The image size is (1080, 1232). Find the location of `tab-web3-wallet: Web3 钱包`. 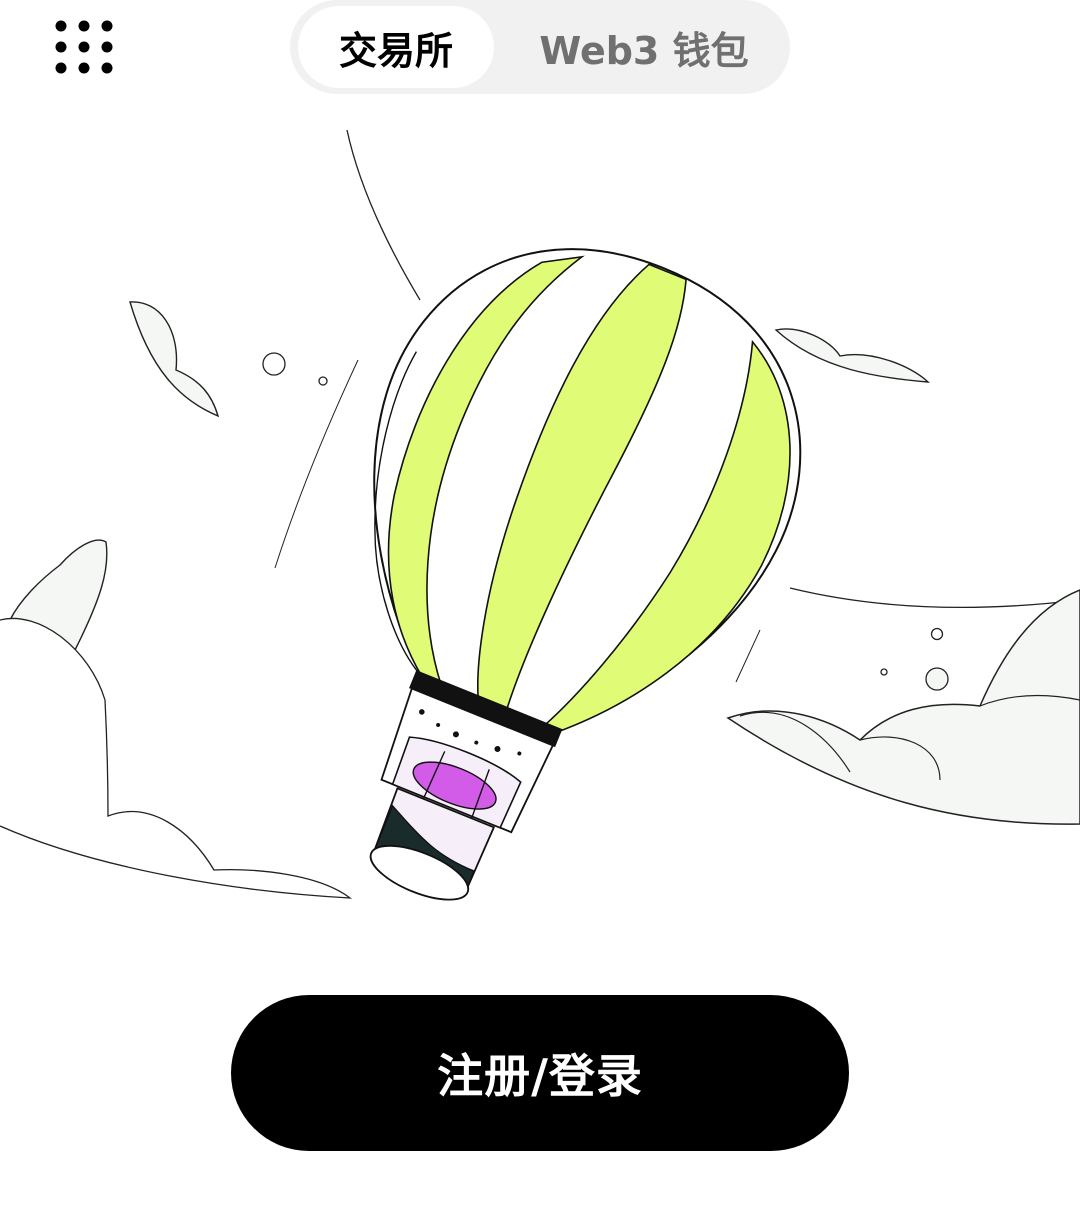

tab-web3-wallet: Web3 钱包 is located at coordinates (644, 47).